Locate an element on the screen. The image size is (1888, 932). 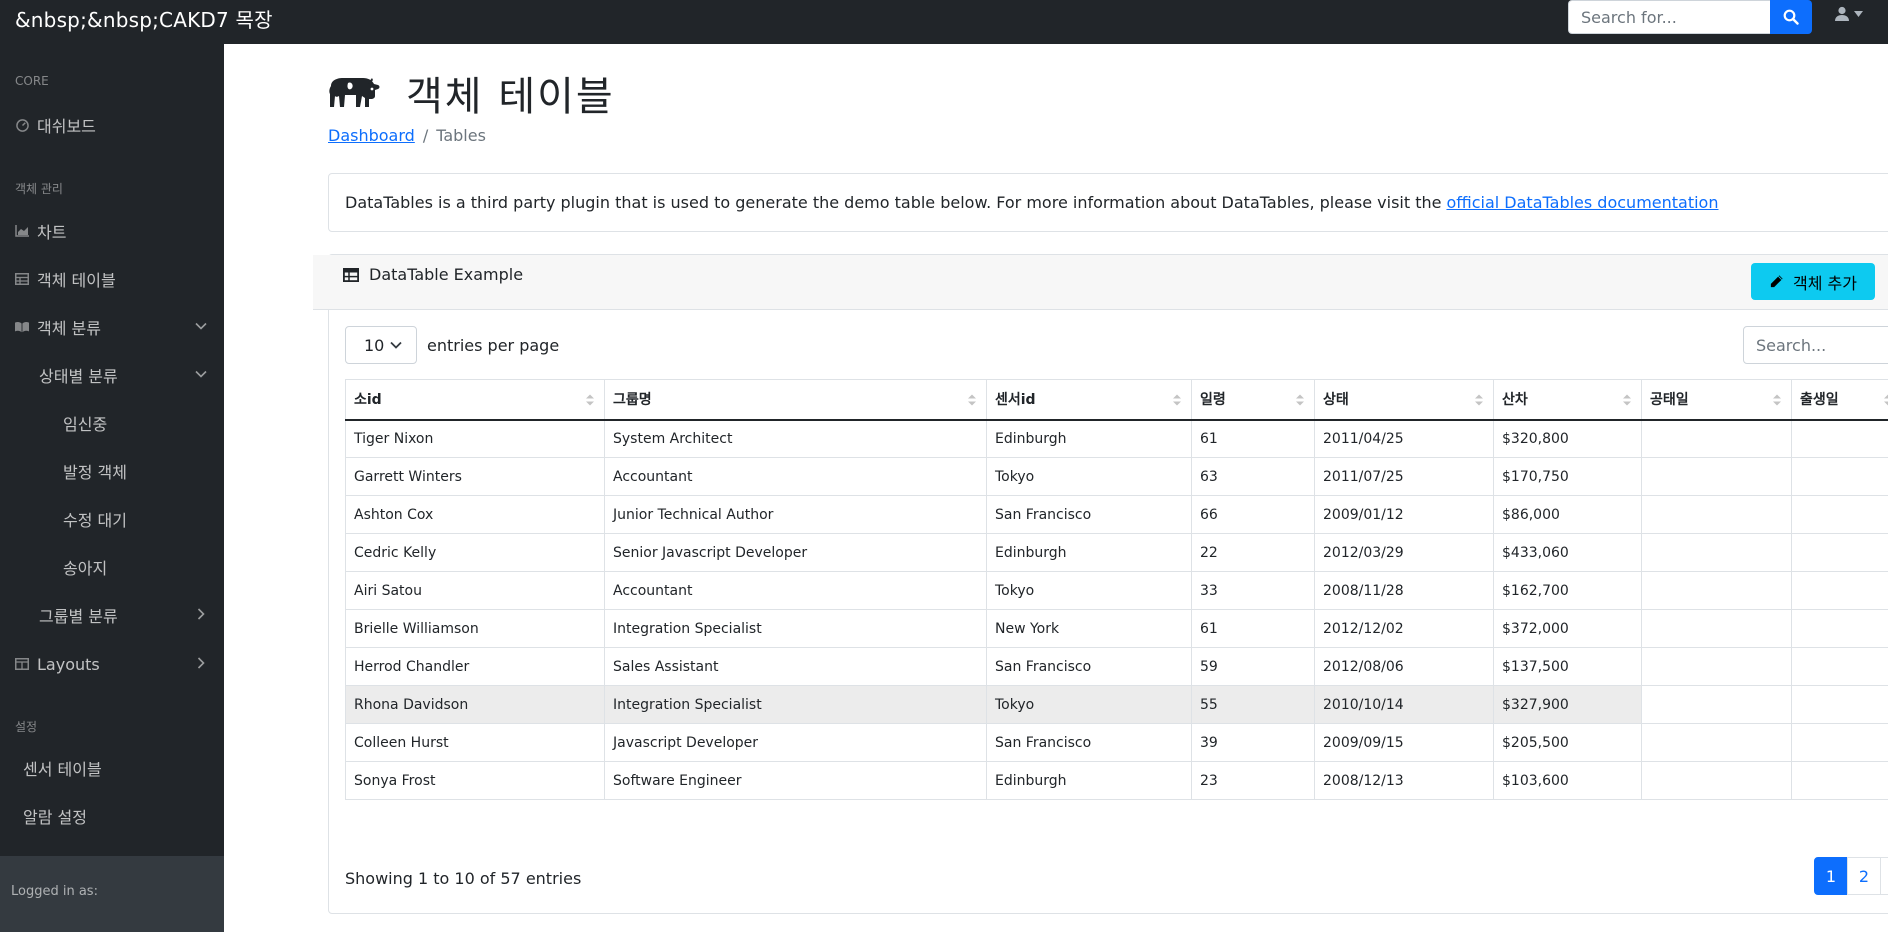
table-cell: 66 is located at coordinates (1253, 515).